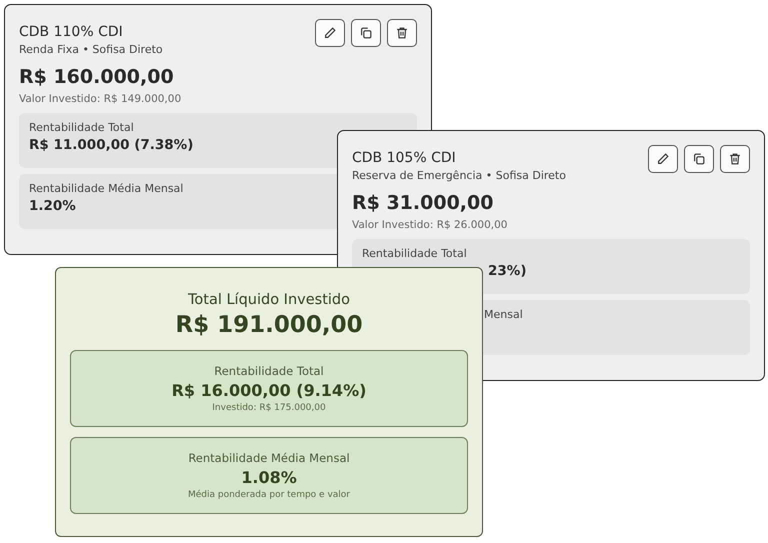 The width and height of the screenshot is (768, 543). I want to click on summary-title: Total Líquido Investido, so click(269, 300).